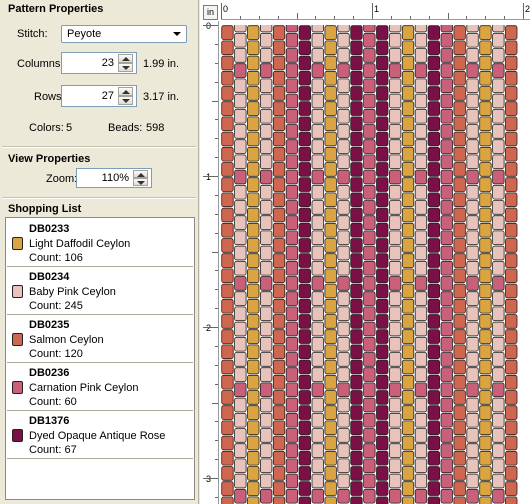 The image size is (530, 504). Describe the element at coordinates (140, 182) in the screenshot. I see `zoom-down-button` at that location.